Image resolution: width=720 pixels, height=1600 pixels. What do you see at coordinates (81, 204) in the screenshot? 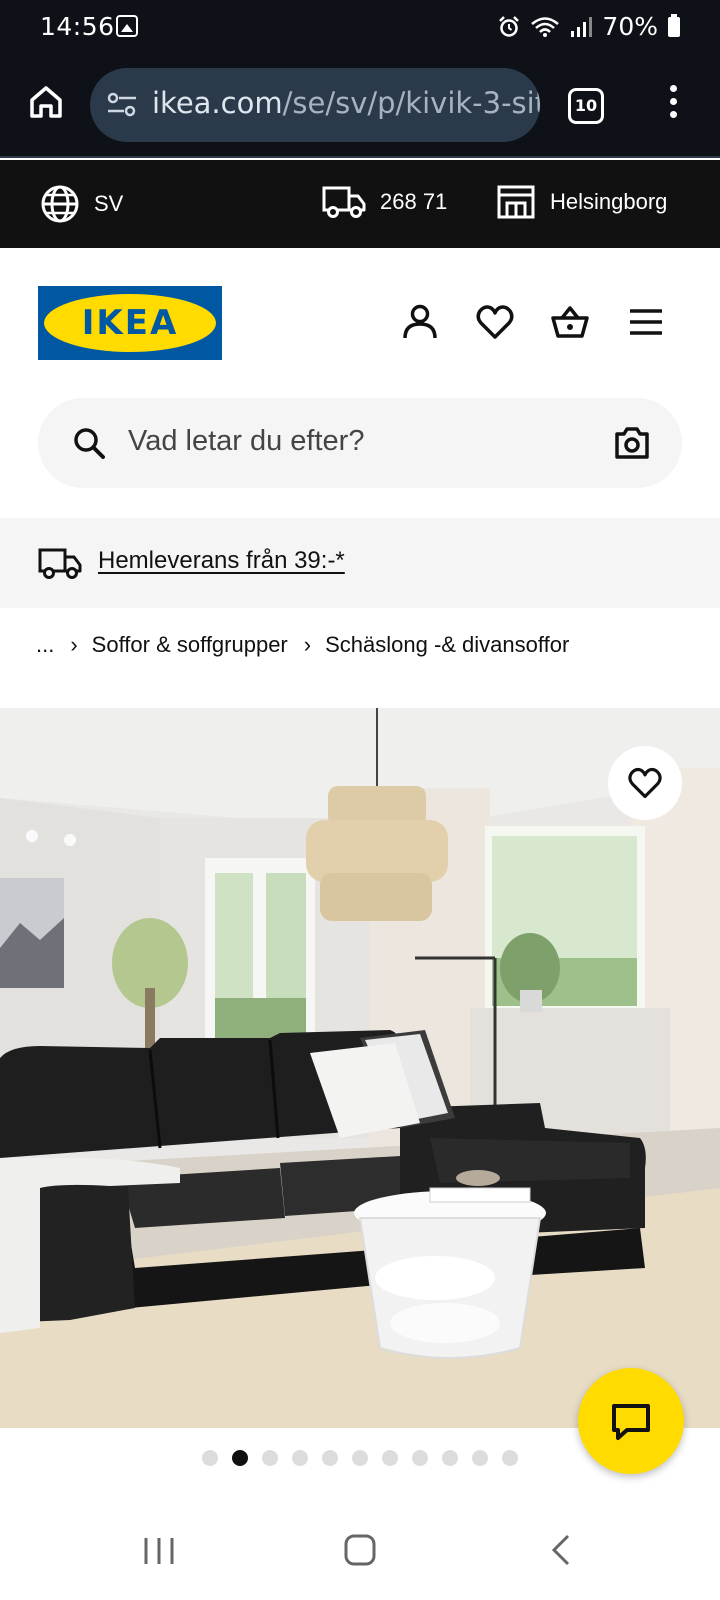
I see `language-selector: SV` at bounding box center [81, 204].